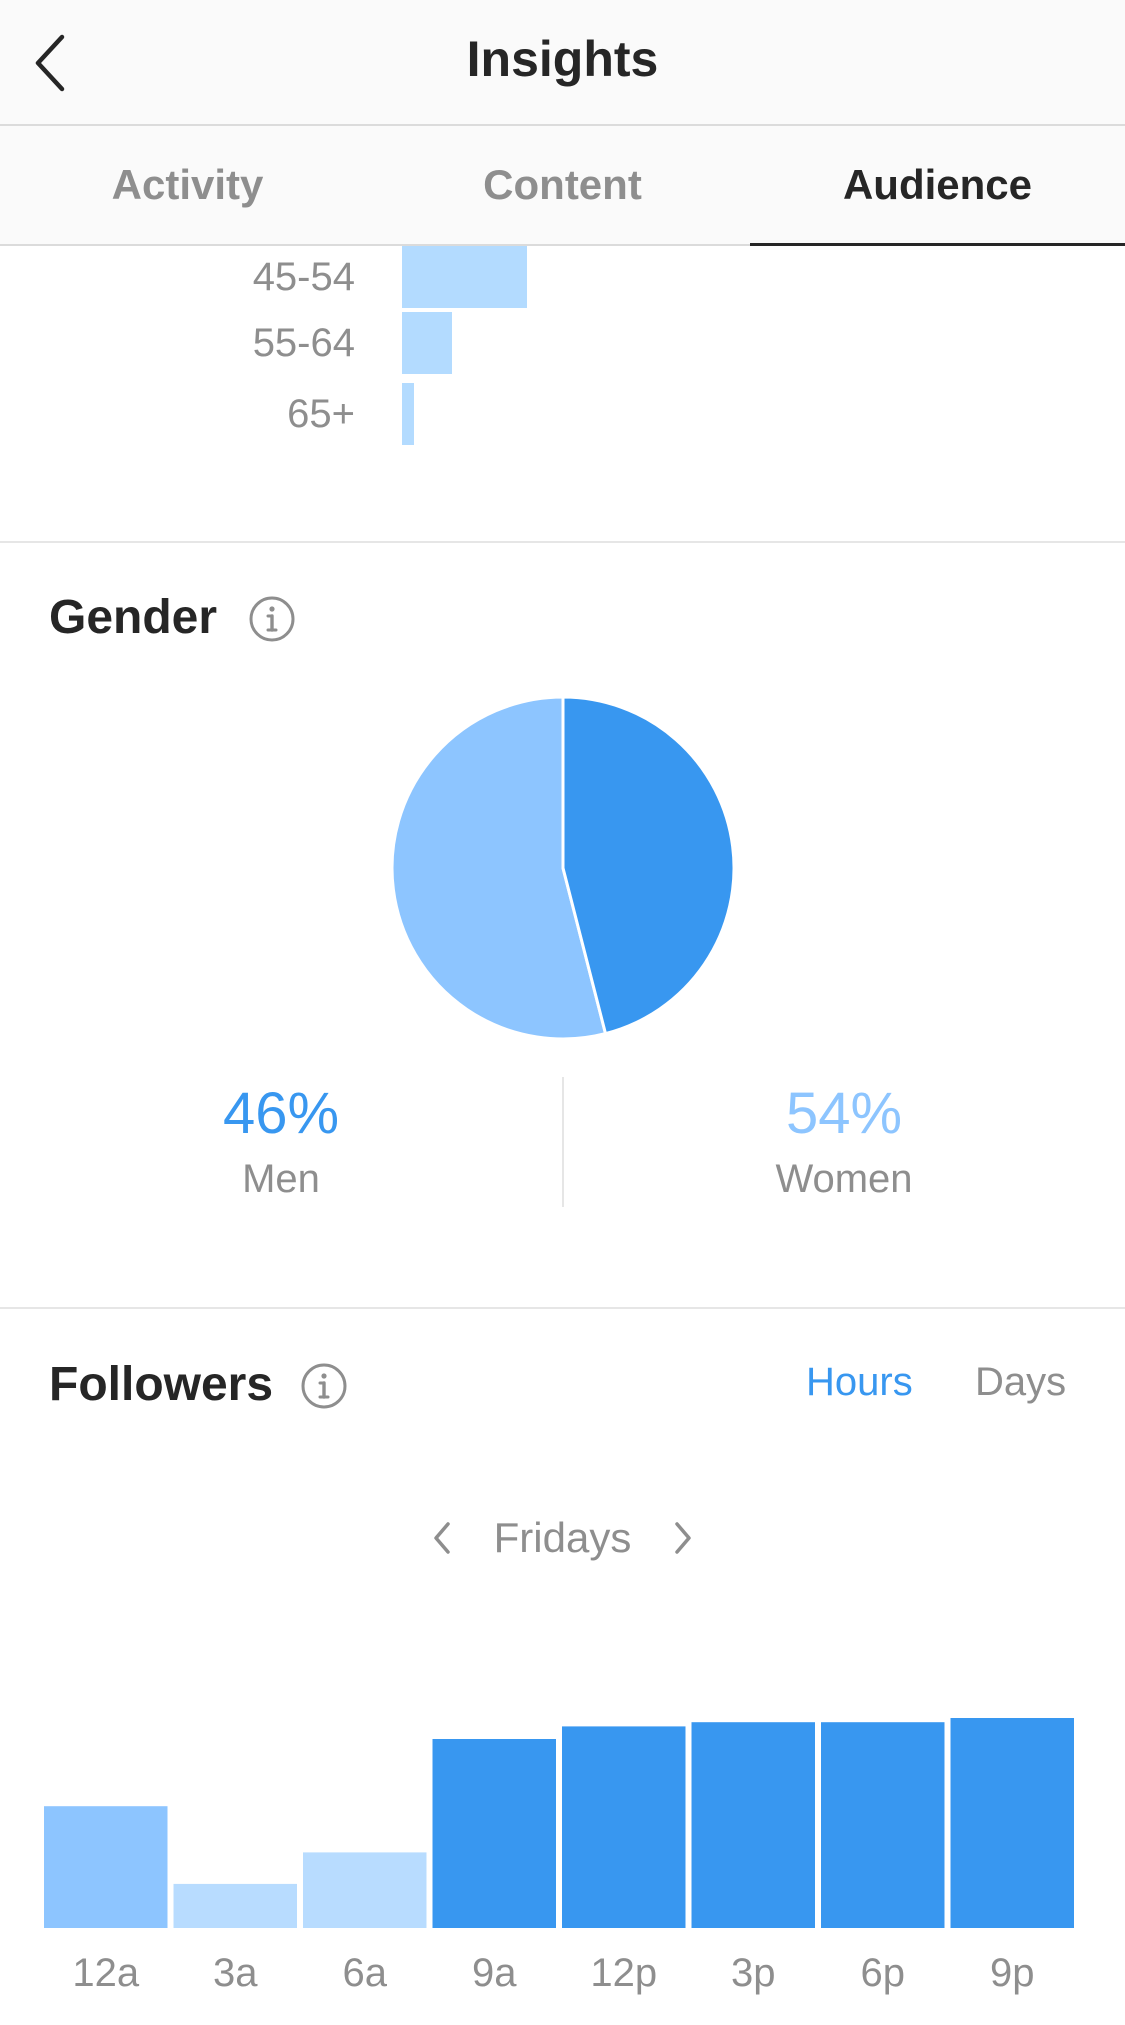 The height and width of the screenshot is (2025, 1125). I want to click on next-day-button, so click(683, 1538).